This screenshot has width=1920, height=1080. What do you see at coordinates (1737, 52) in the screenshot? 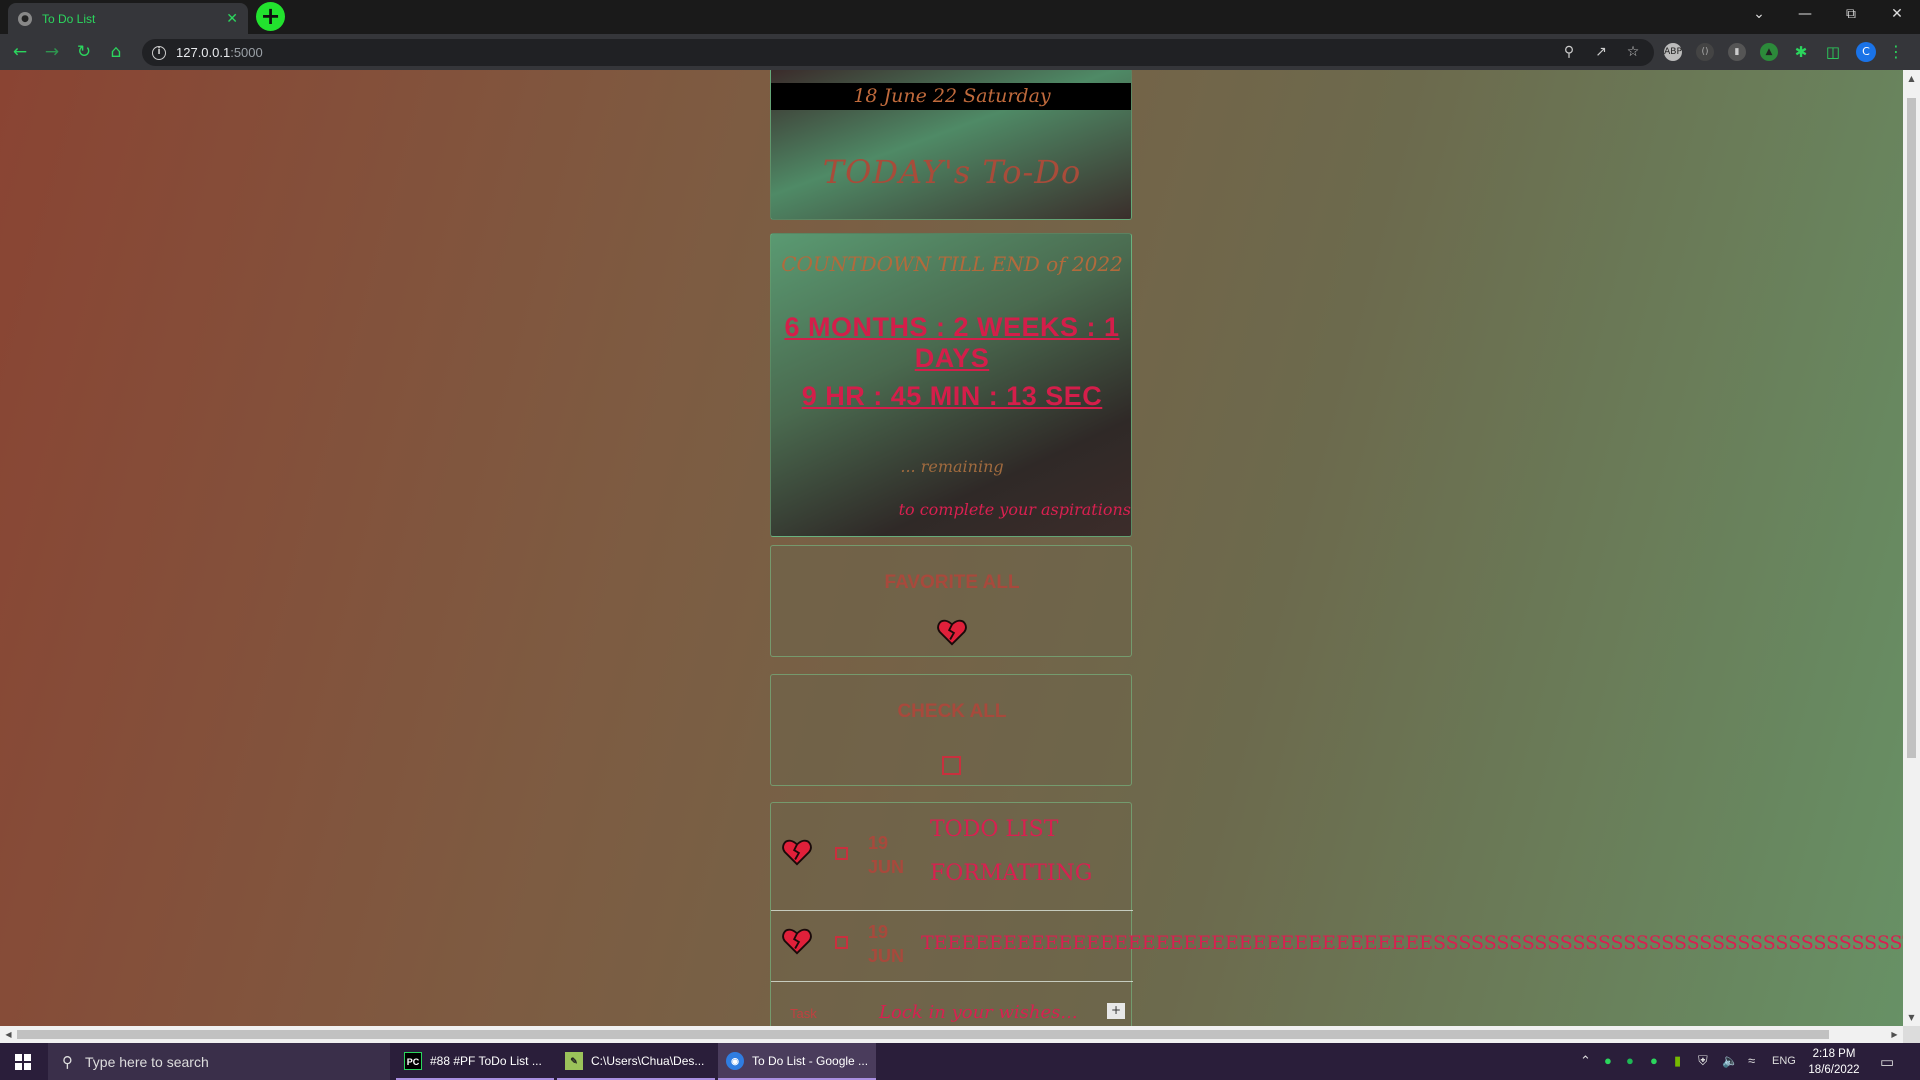
I see `extension-icon: ▮` at bounding box center [1737, 52].